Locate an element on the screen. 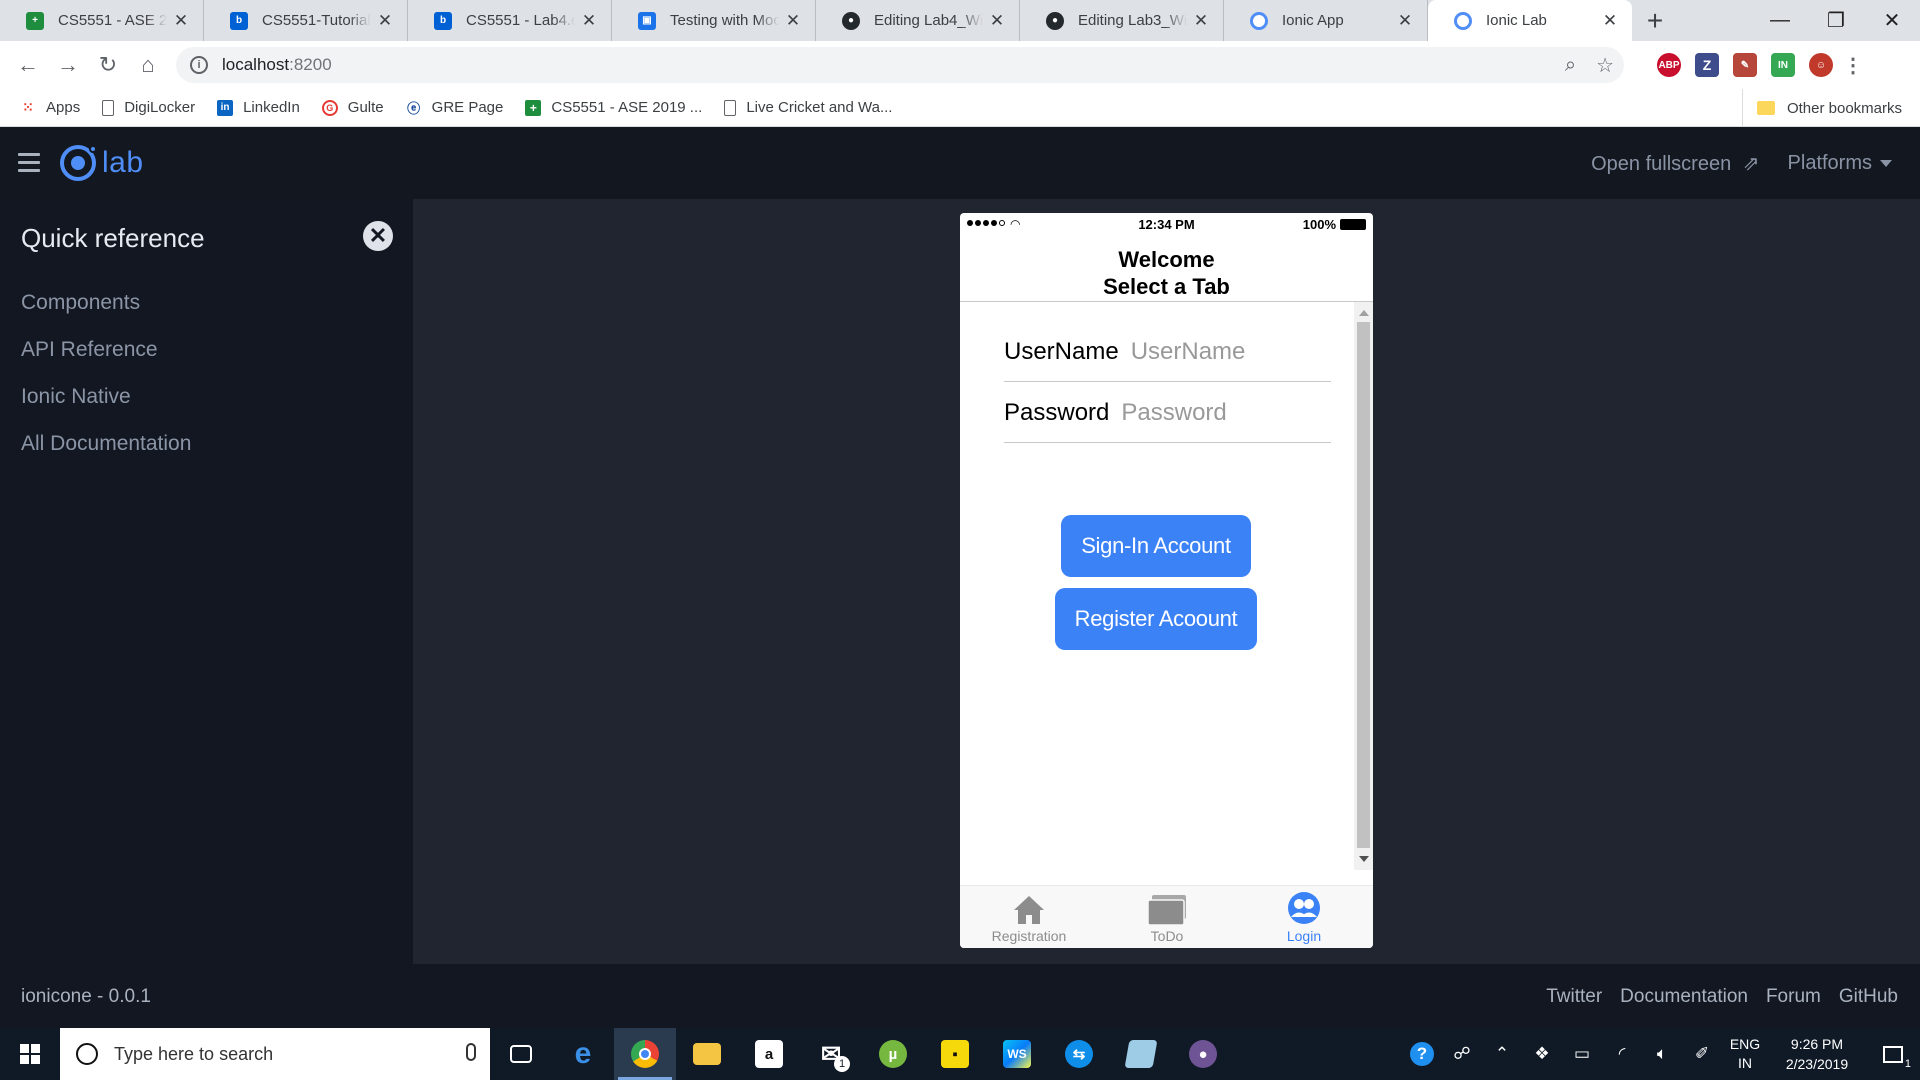 Image resolution: width=1920 pixels, height=1080 pixels. scrollbar is located at coordinates (1363, 586).